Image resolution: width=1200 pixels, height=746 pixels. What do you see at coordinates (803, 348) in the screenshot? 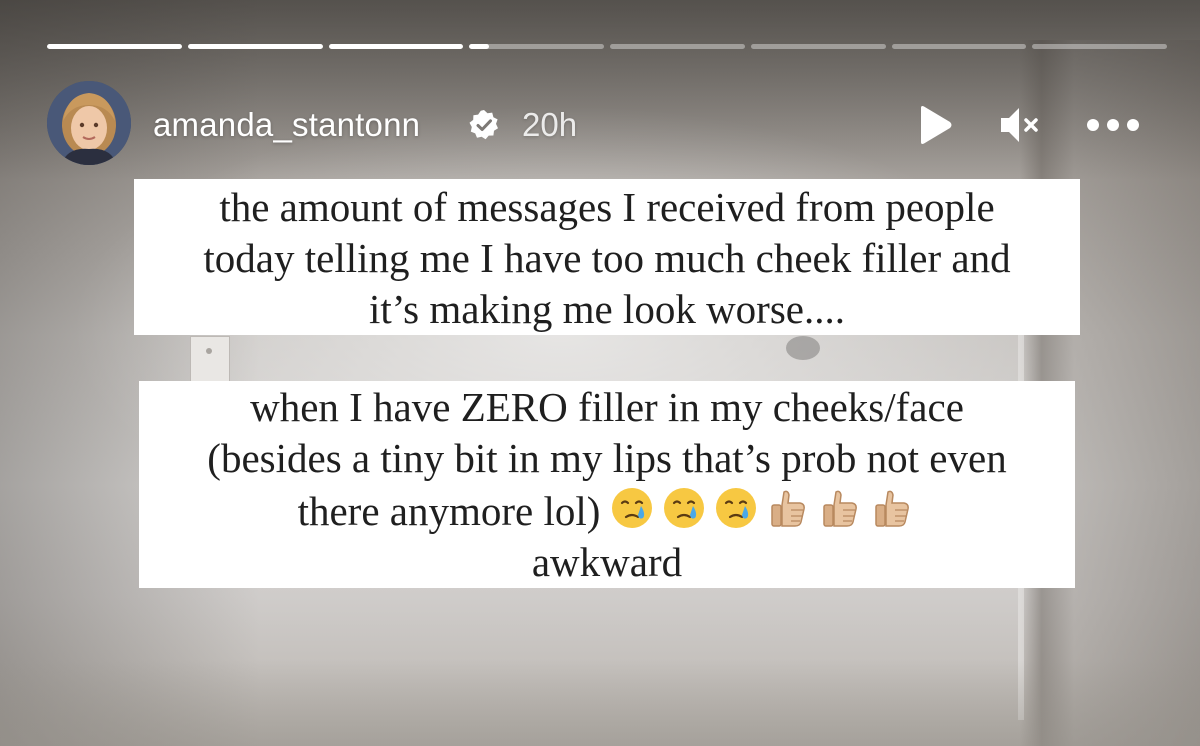
I see `background-wall-spot` at bounding box center [803, 348].